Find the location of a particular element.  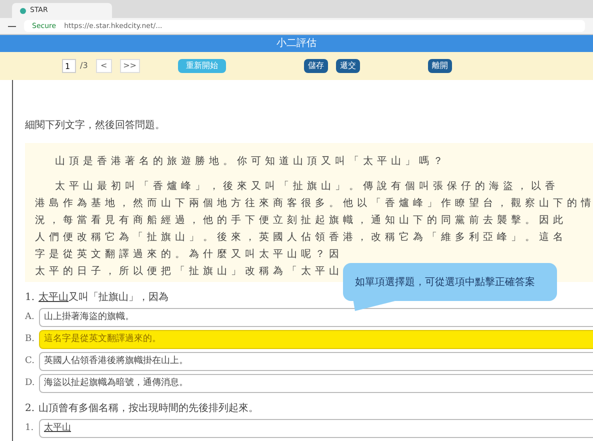

question-text: 又叫「扯旗山」，因為 is located at coordinates (118, 297).